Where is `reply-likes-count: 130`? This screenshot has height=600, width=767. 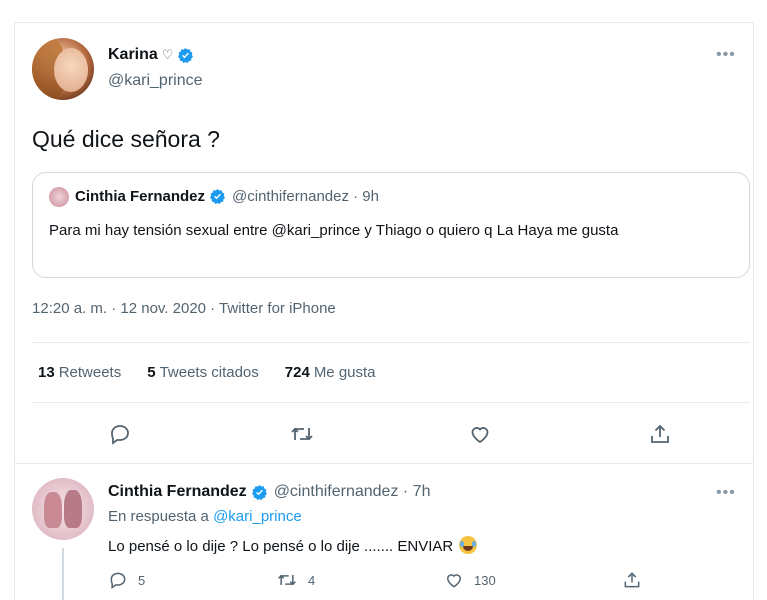 reply-likes-count: 130 is located at coordinates (485, 580).